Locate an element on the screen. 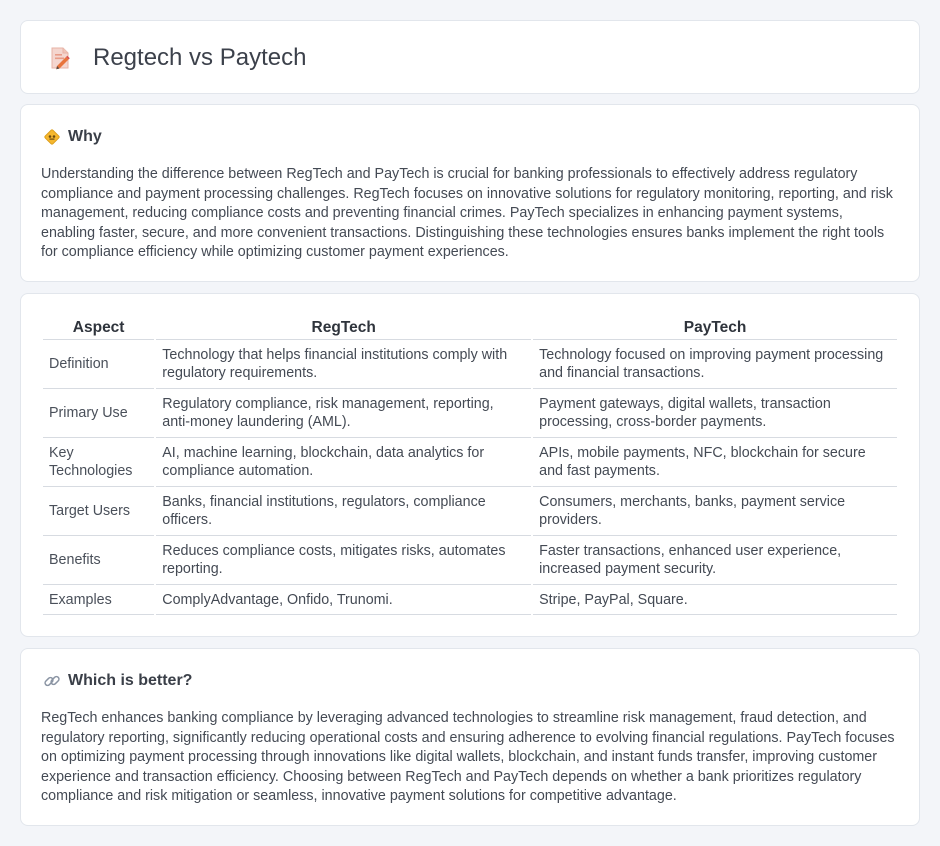 The height and width of the screenshot is (846, 940). better-title: Which is better? is located at coordinates (130, 680).